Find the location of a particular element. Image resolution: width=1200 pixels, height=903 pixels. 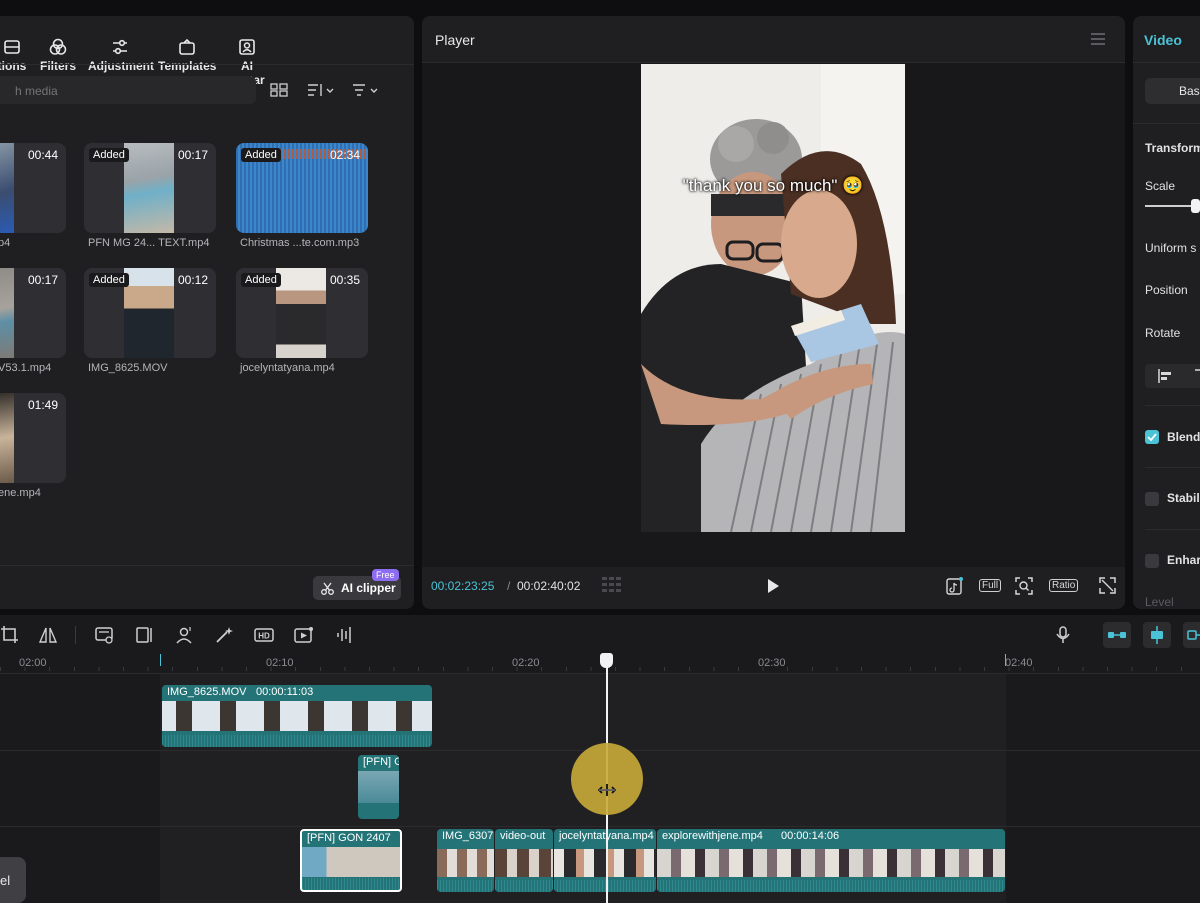

tiktok-button is located at coordinates (954, 586).